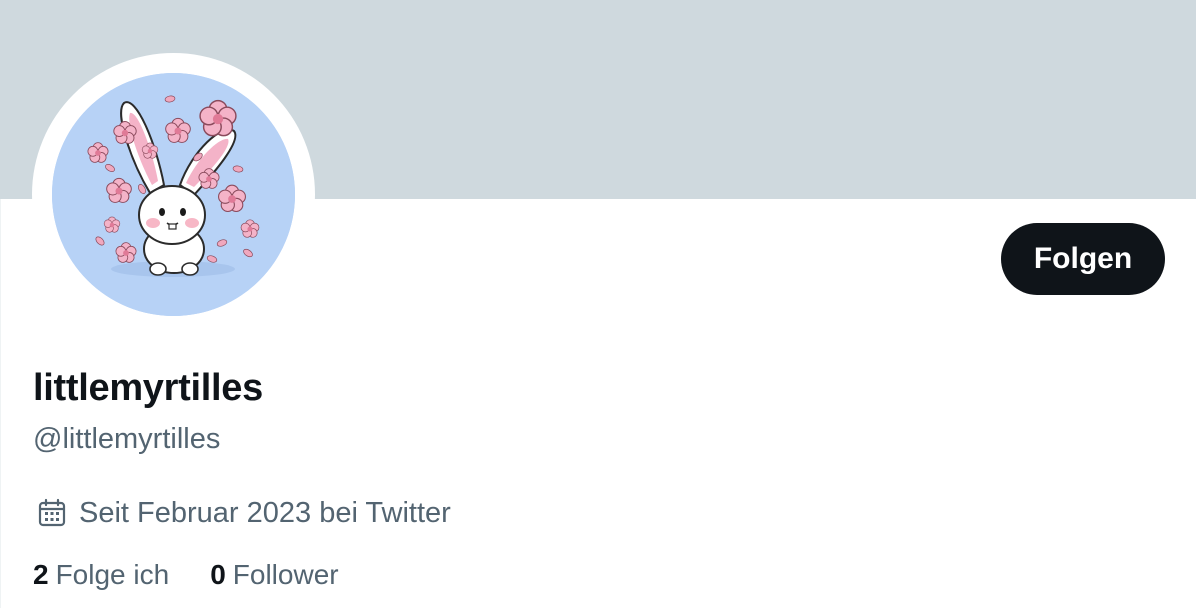 This screenshot has width=1196, height=608. Describe the element at coordinates (218, 574) in the screenshot. I see `followers-count: 0` at that location.